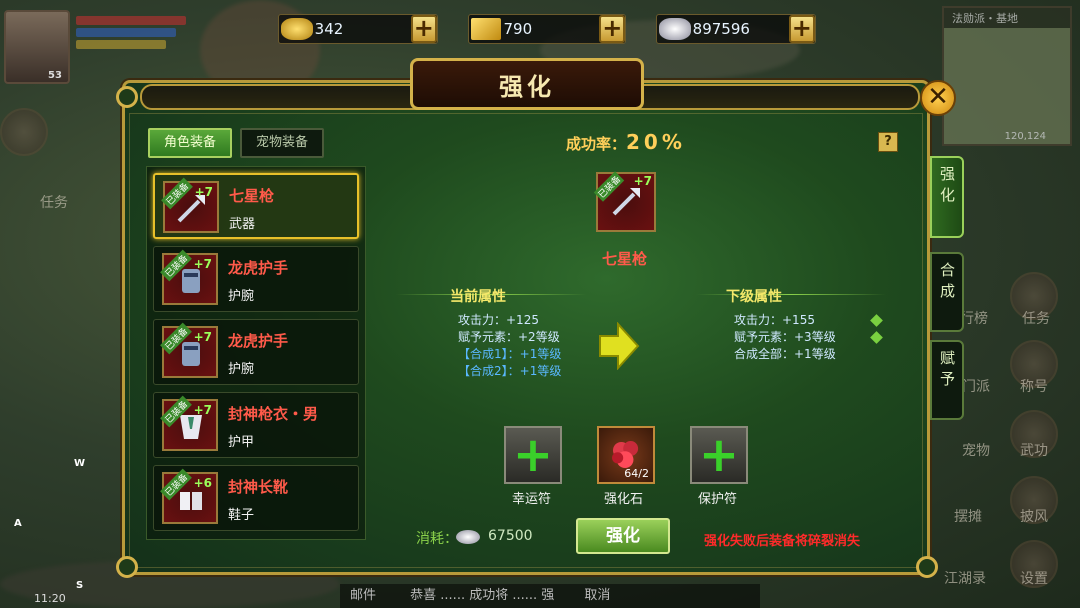 The width and height of the screenshot is (1080, 608). I want to click on equipment-item: 已装备 +7 七星枪武器, so click(256, 206).